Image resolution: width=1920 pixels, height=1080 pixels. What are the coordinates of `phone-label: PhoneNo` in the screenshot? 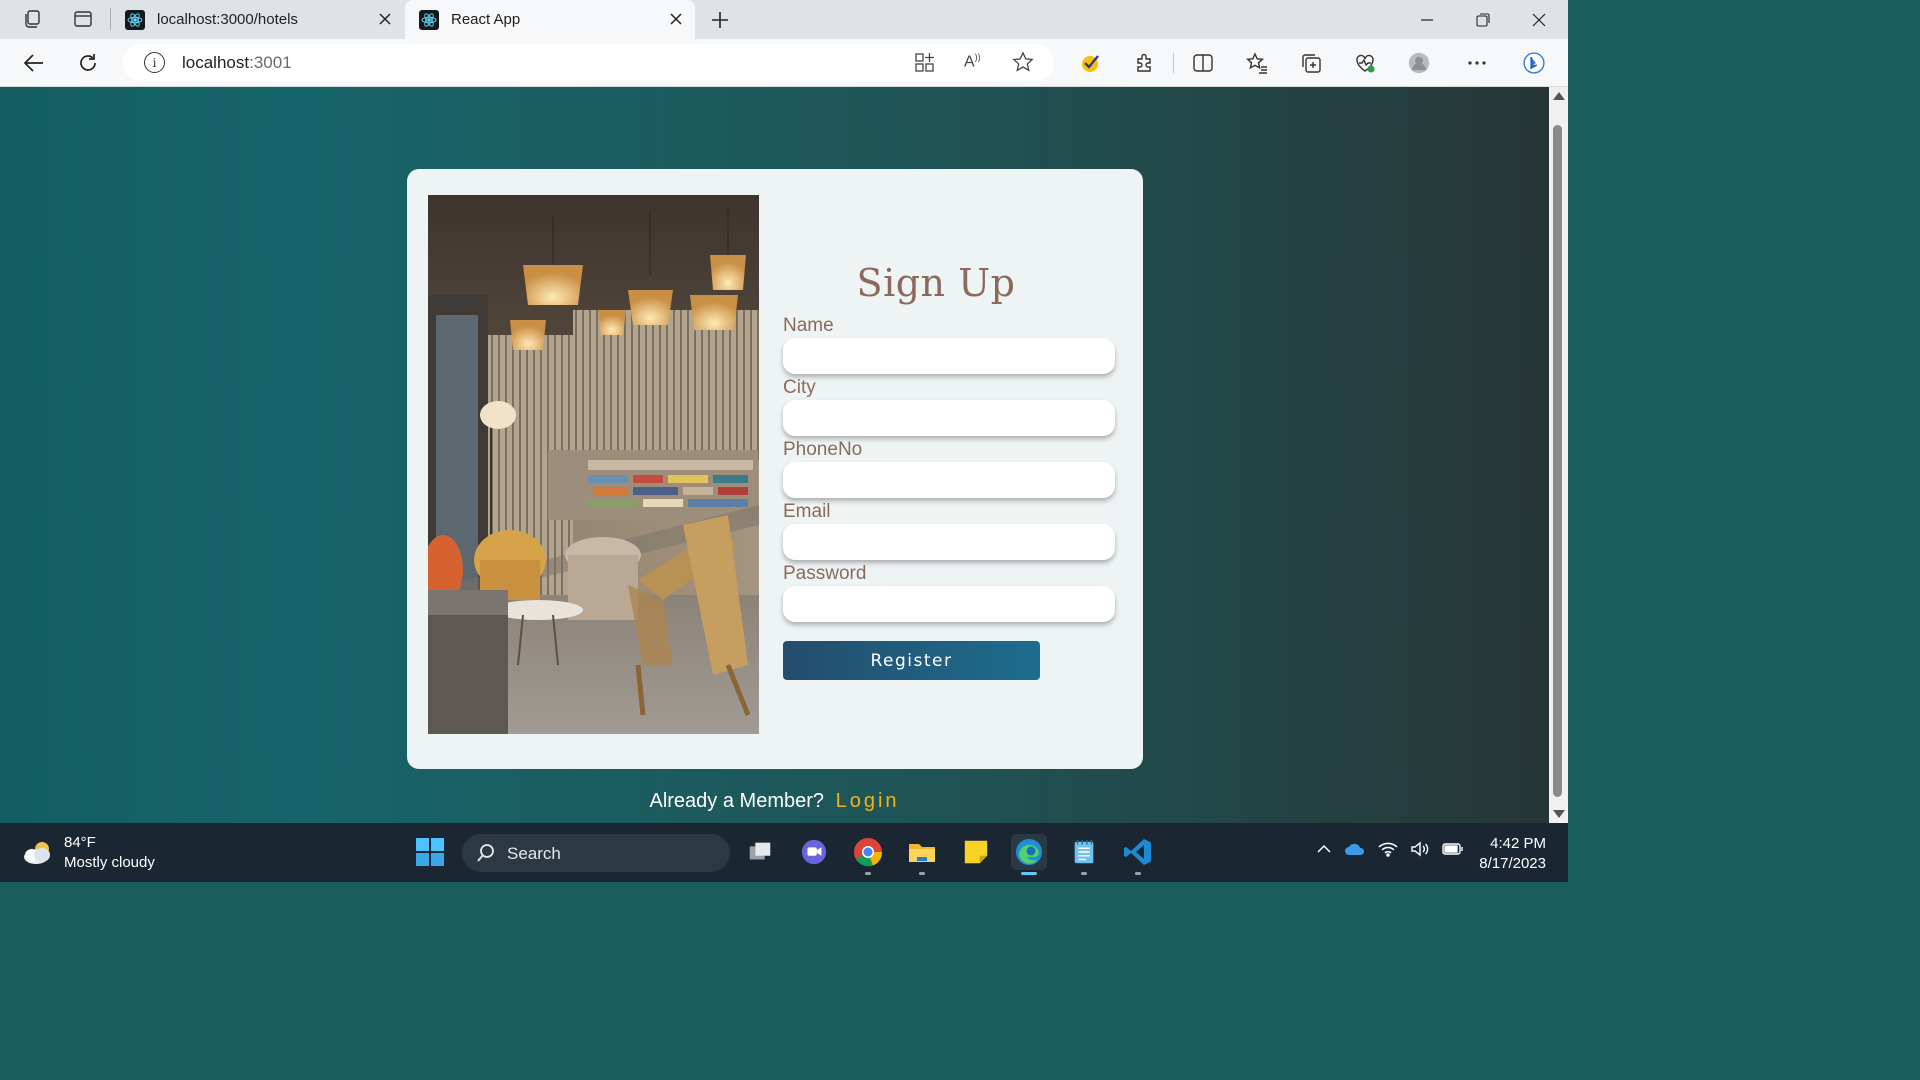 It's located at (823, 449).